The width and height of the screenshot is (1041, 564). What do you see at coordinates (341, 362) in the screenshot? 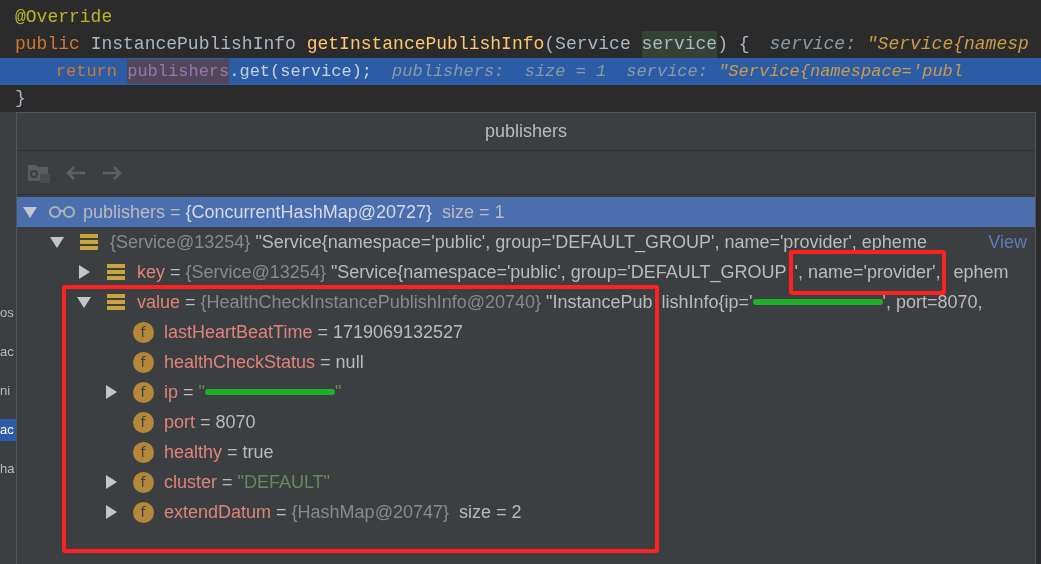
I see `value-text: = null` at bounding box center [341, 362].